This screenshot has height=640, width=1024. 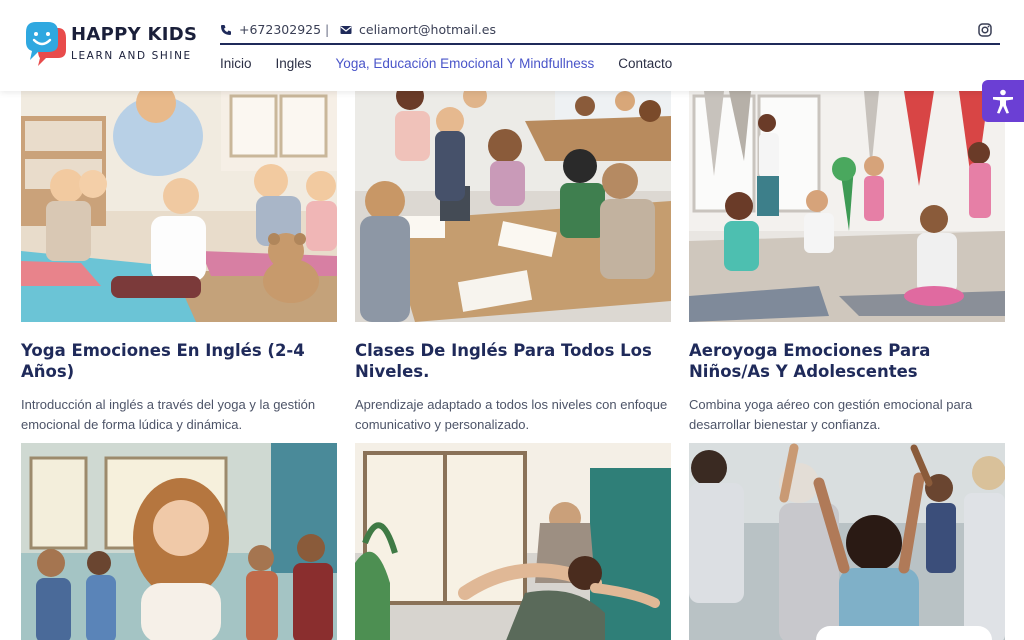 I want to click on card-title: Yoga Emociones En Inglés (2-4 Años), so click(x=163, y=361).